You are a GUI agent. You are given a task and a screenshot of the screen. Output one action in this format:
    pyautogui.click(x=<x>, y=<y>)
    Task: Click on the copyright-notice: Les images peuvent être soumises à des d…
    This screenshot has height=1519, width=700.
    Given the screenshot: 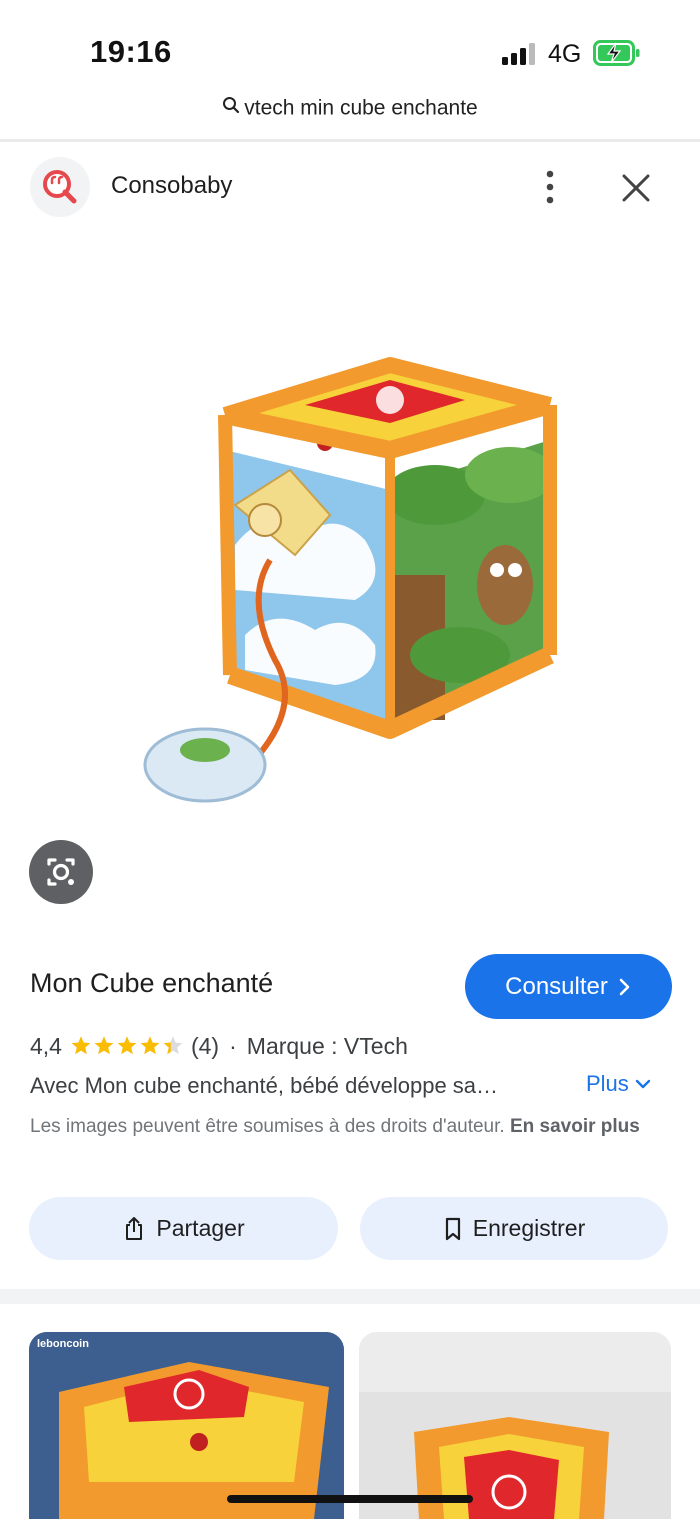 What is the action you would take?
    pyautogui.click(x=352, y=1126)
    